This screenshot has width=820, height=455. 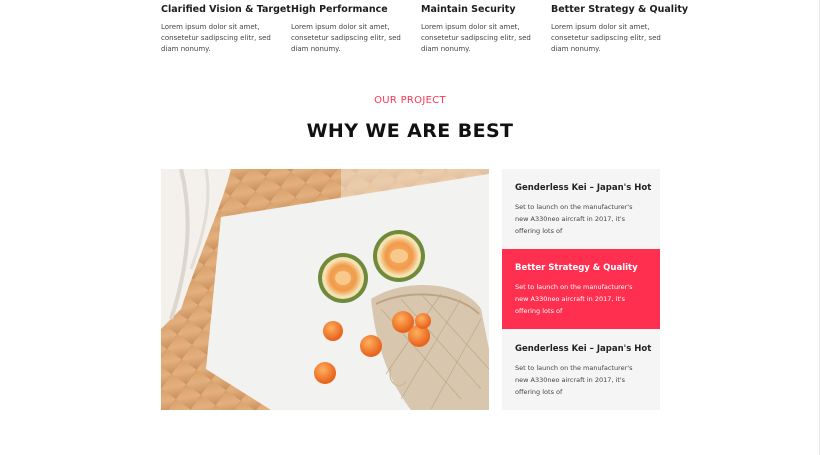 I want to click on feature-title: High Performance, so click(x=339, y=9).